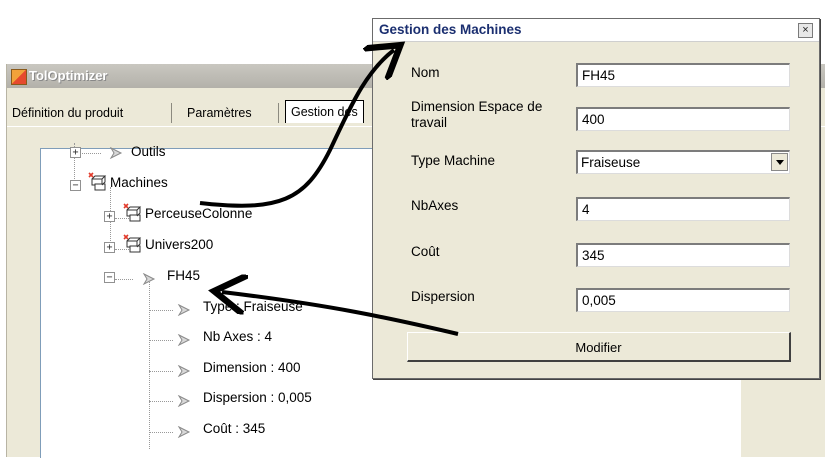  What do you see at coordinates (596, 30) in the screenshot?
I see `dialog-title-bar: Gestion des Machines ×` at bounding box center [596, 30].